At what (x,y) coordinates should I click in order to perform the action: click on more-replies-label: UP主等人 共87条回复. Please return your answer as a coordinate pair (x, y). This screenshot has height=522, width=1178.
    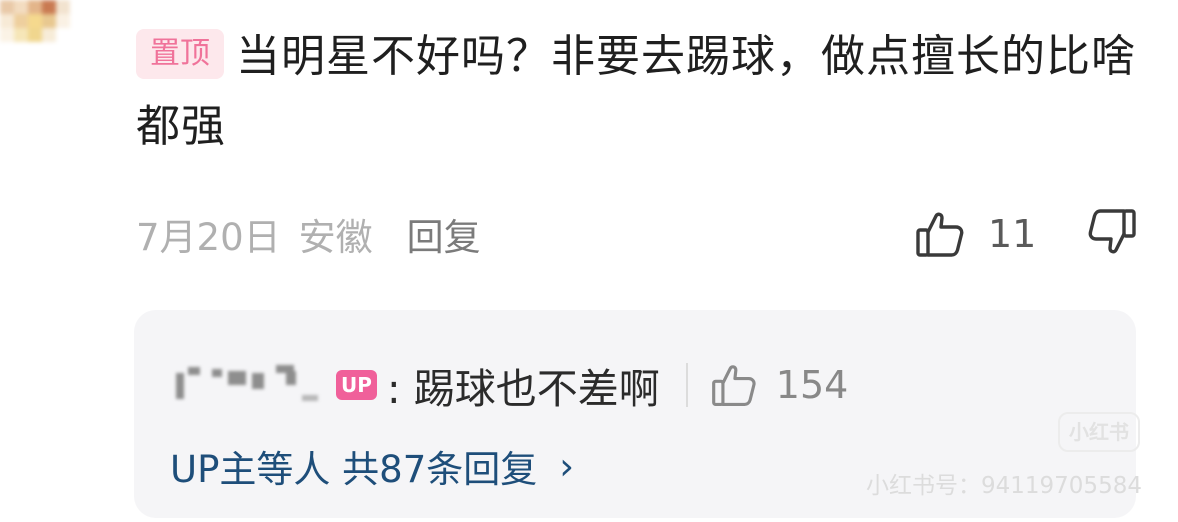
    Looking at the image, I should click on (354, 469).